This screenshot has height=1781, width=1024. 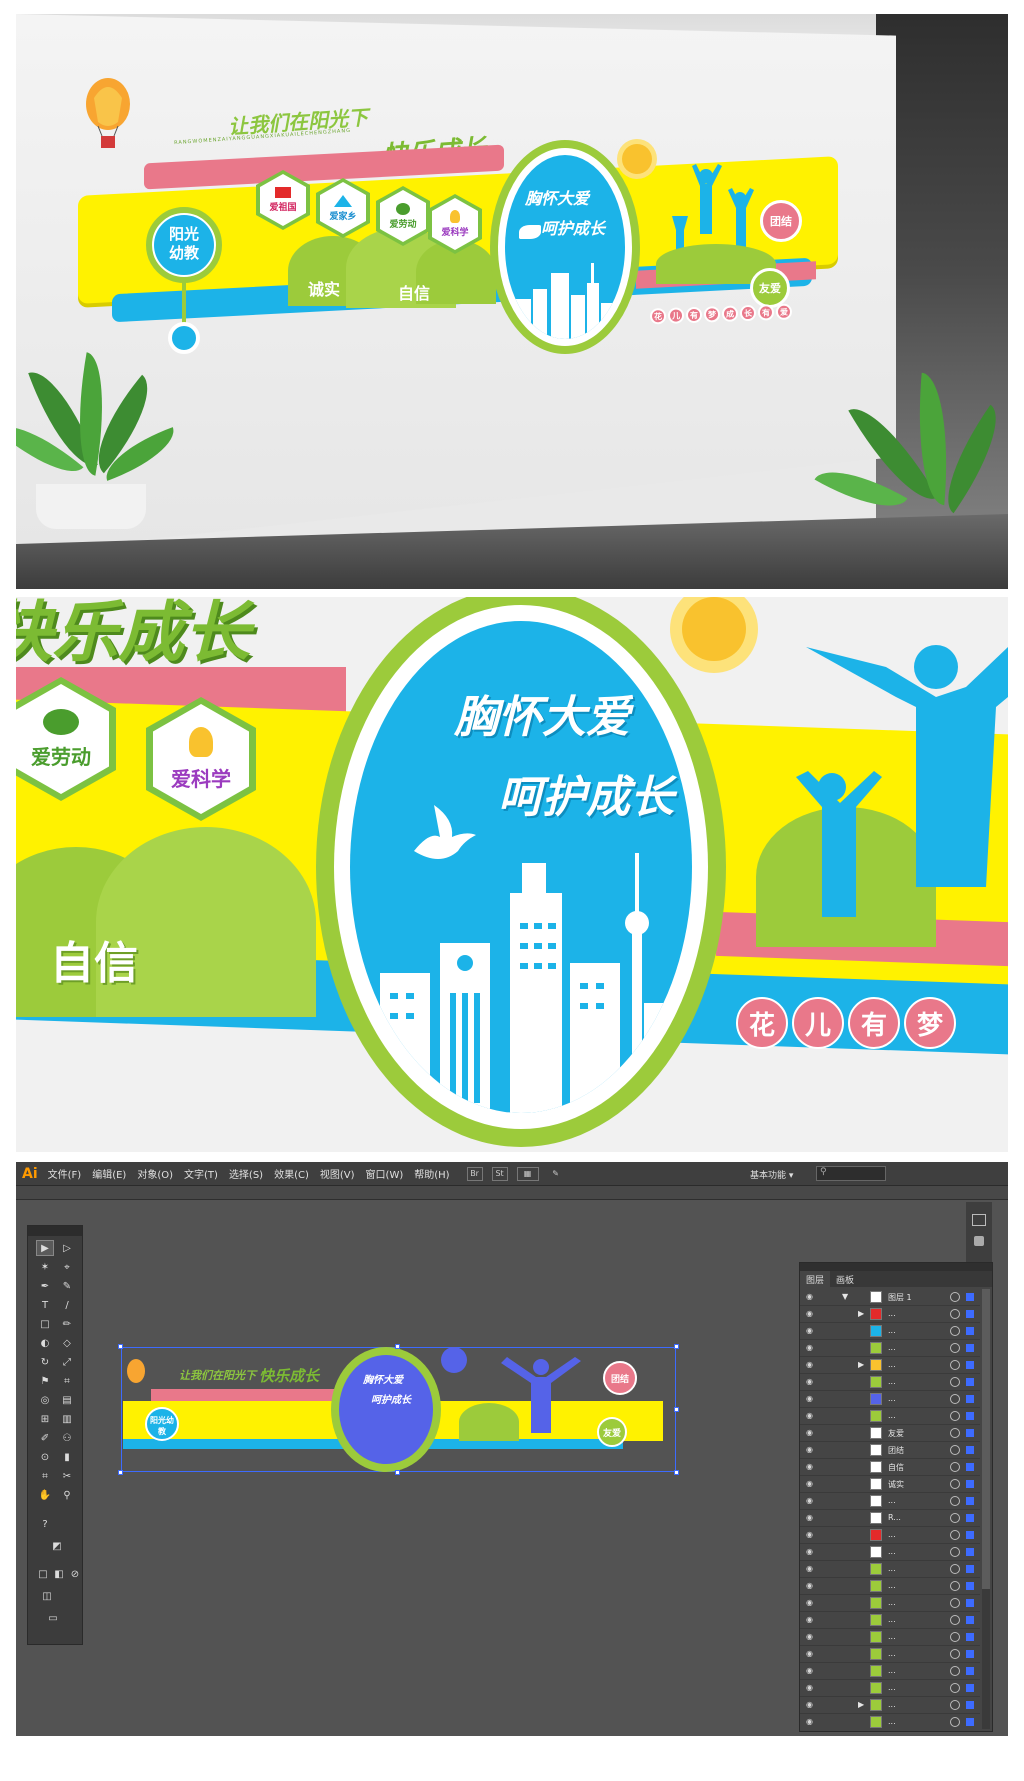 I want to click on none-mode-icon: ⊘, so click(x=75, y=1574).